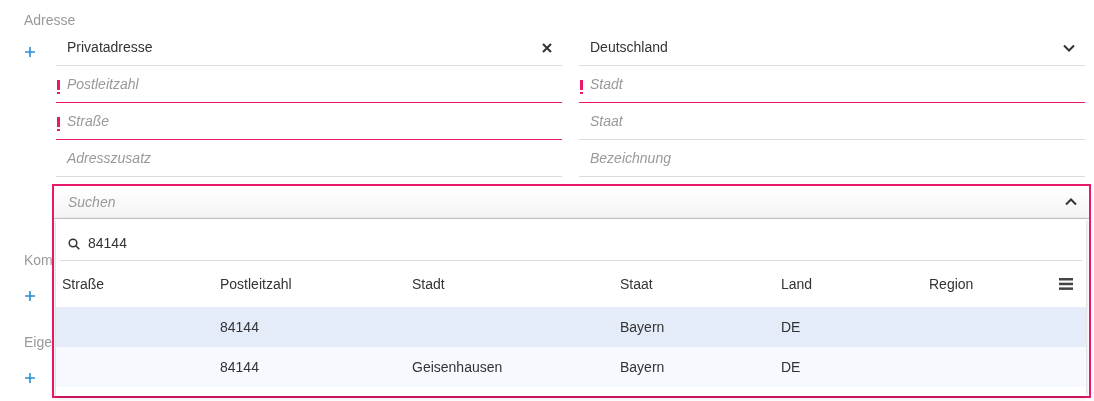 This screenshot has height=401, width=1094. Describe the element at coordinates (1066, 284) in the screenshot. I see `menu-icon` at that location.